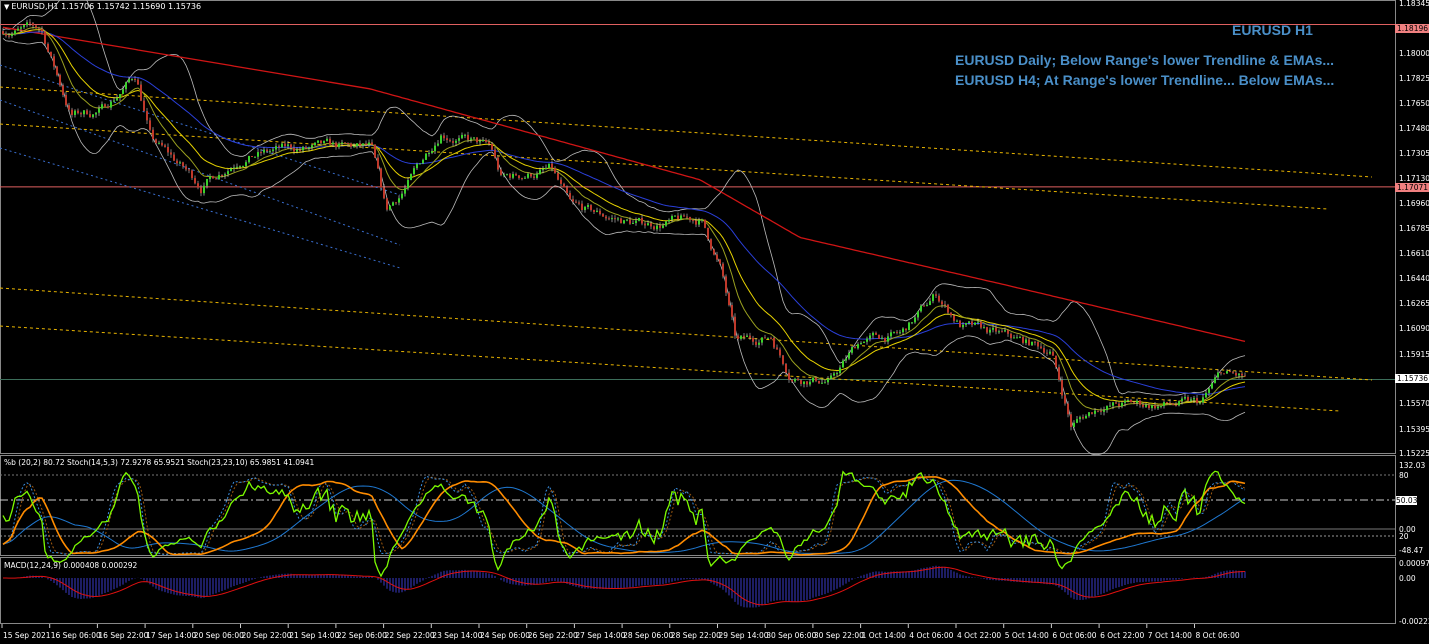 This screenshot has height=644, width=1429. What do you see at coordinates (931, 635) in the screenshot?
I see `time-axis-label: 4 Oct 06:00` at bounding box center [931, 635].